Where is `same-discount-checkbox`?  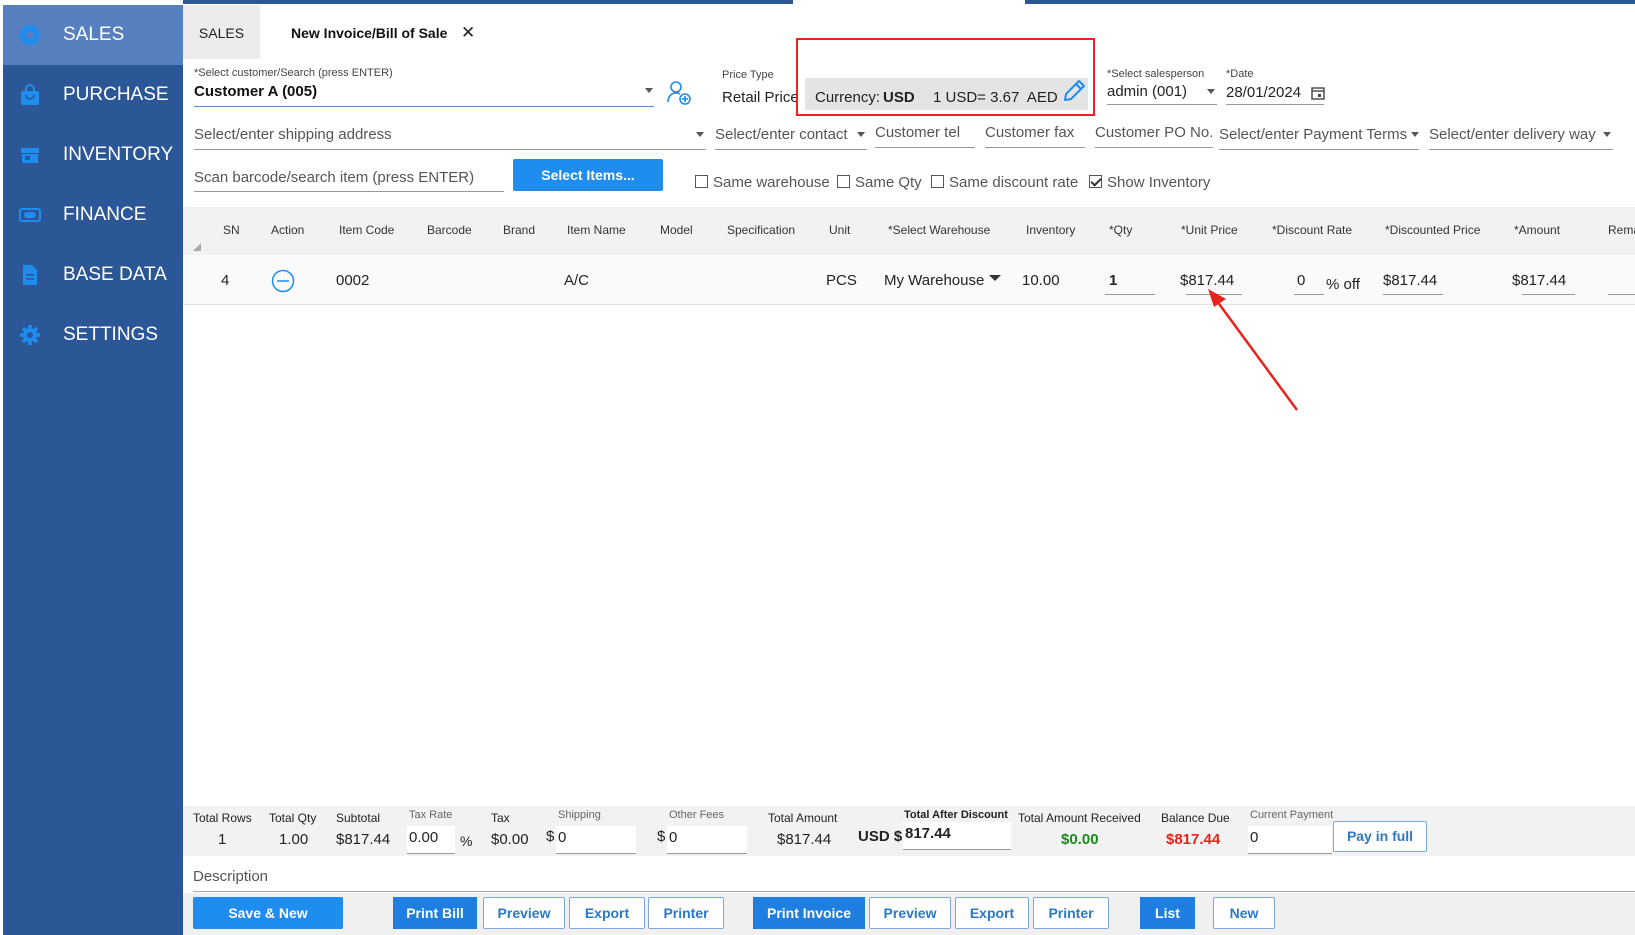
same-discount-checkbox is located at coordinates (937, 181).